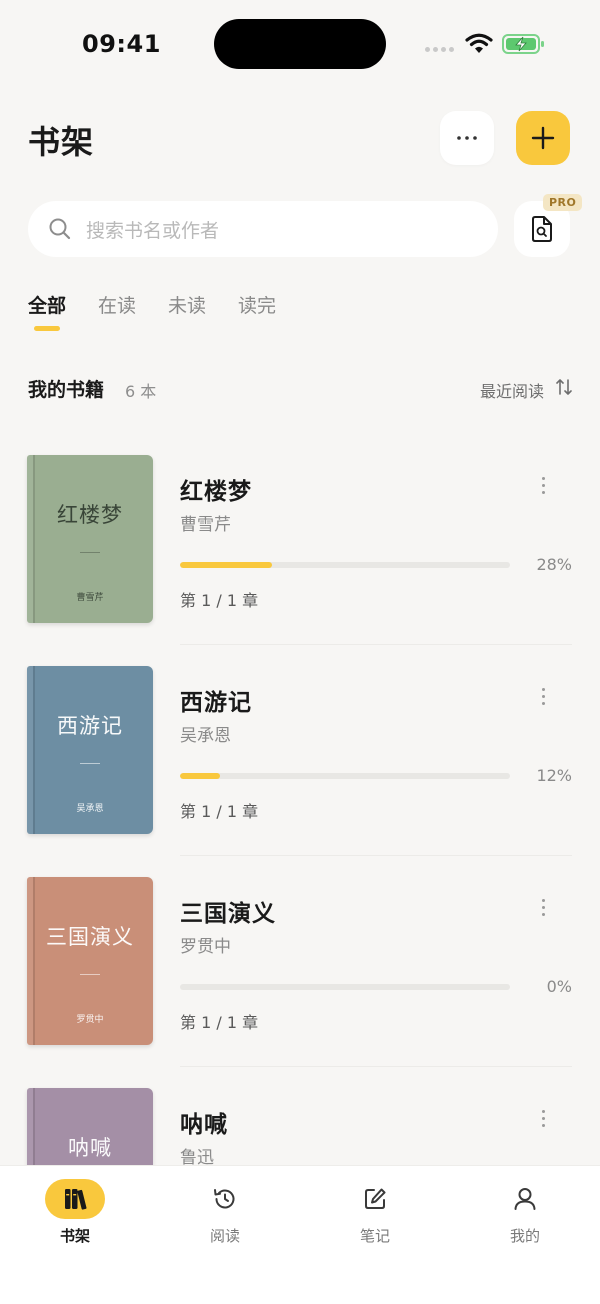 The width and height of the screenshot is (600, 1304). I want to click on book-author: 鲁迅, so click(197, 1156).